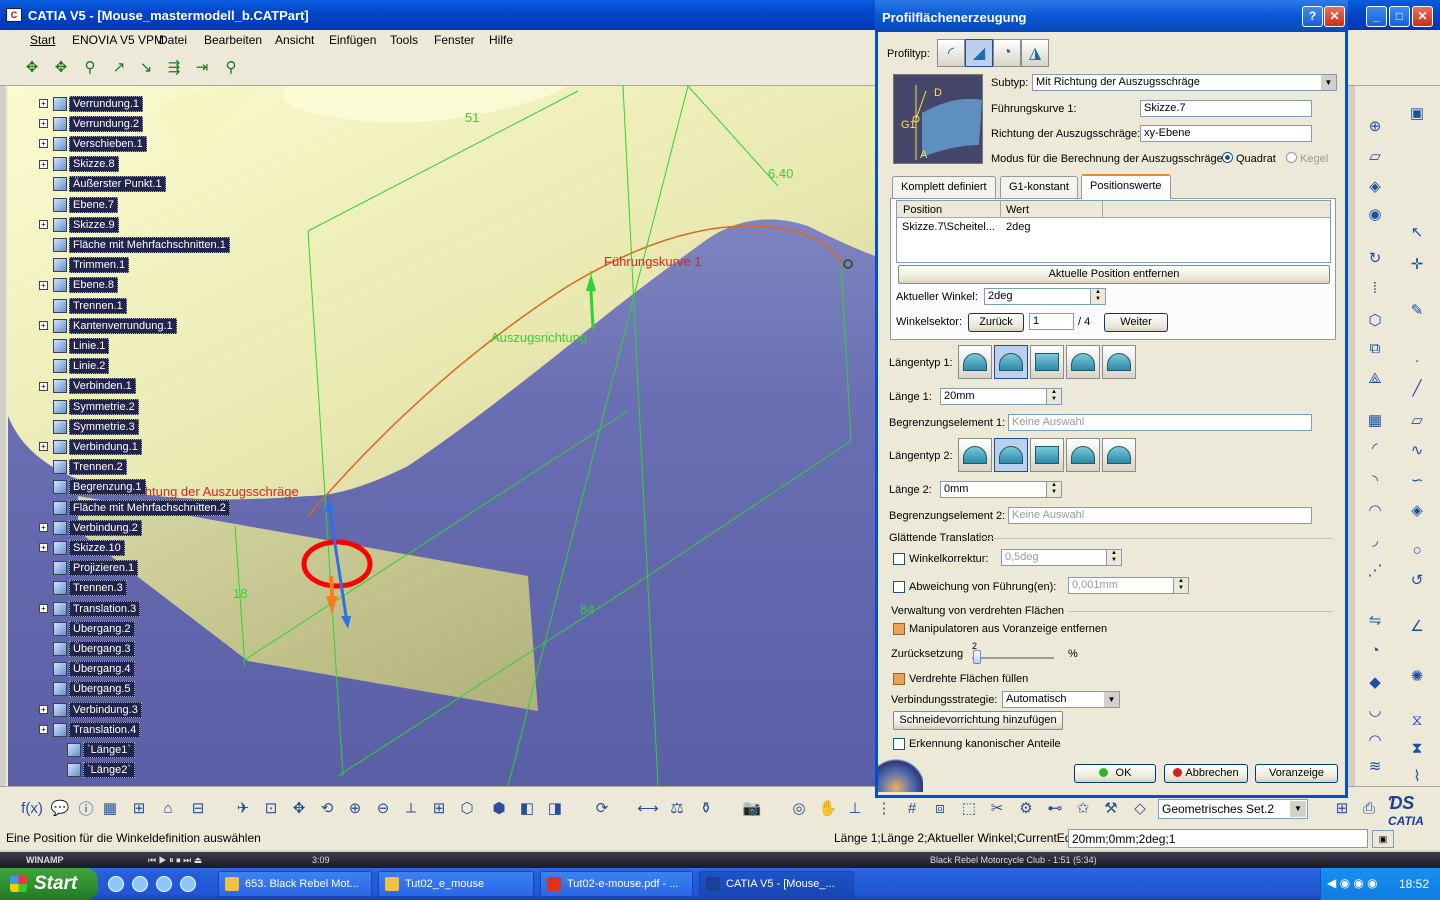 The height and width of the screenshot is (900, 1440). Describe the element at coordinates (233, 40) in the screenshot. I see `menu-bearbeiten: Bearbeiten` at that location.